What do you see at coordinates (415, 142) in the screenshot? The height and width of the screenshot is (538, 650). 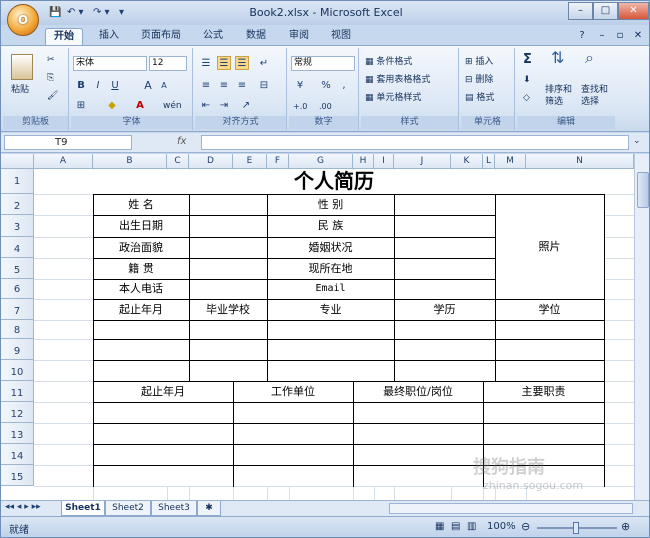 I see `formula-input` at bounding box center [415, 142].